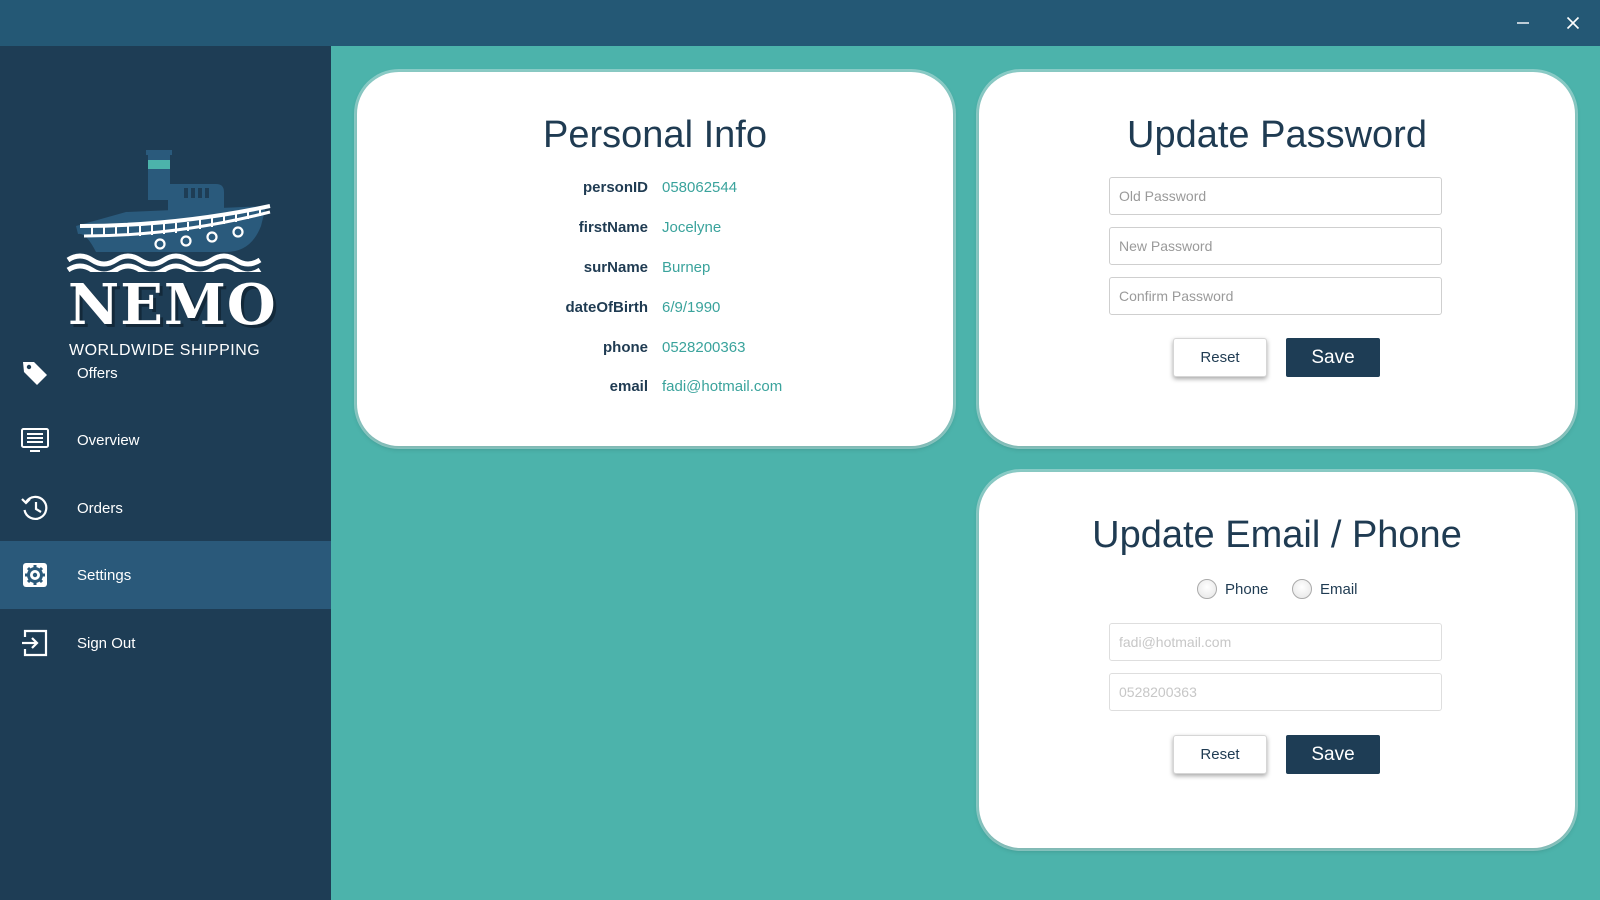 The height and width of the screenshot is (900, 1600). I want to click on card-title: Update Email / Phone, so click(1277, 535).